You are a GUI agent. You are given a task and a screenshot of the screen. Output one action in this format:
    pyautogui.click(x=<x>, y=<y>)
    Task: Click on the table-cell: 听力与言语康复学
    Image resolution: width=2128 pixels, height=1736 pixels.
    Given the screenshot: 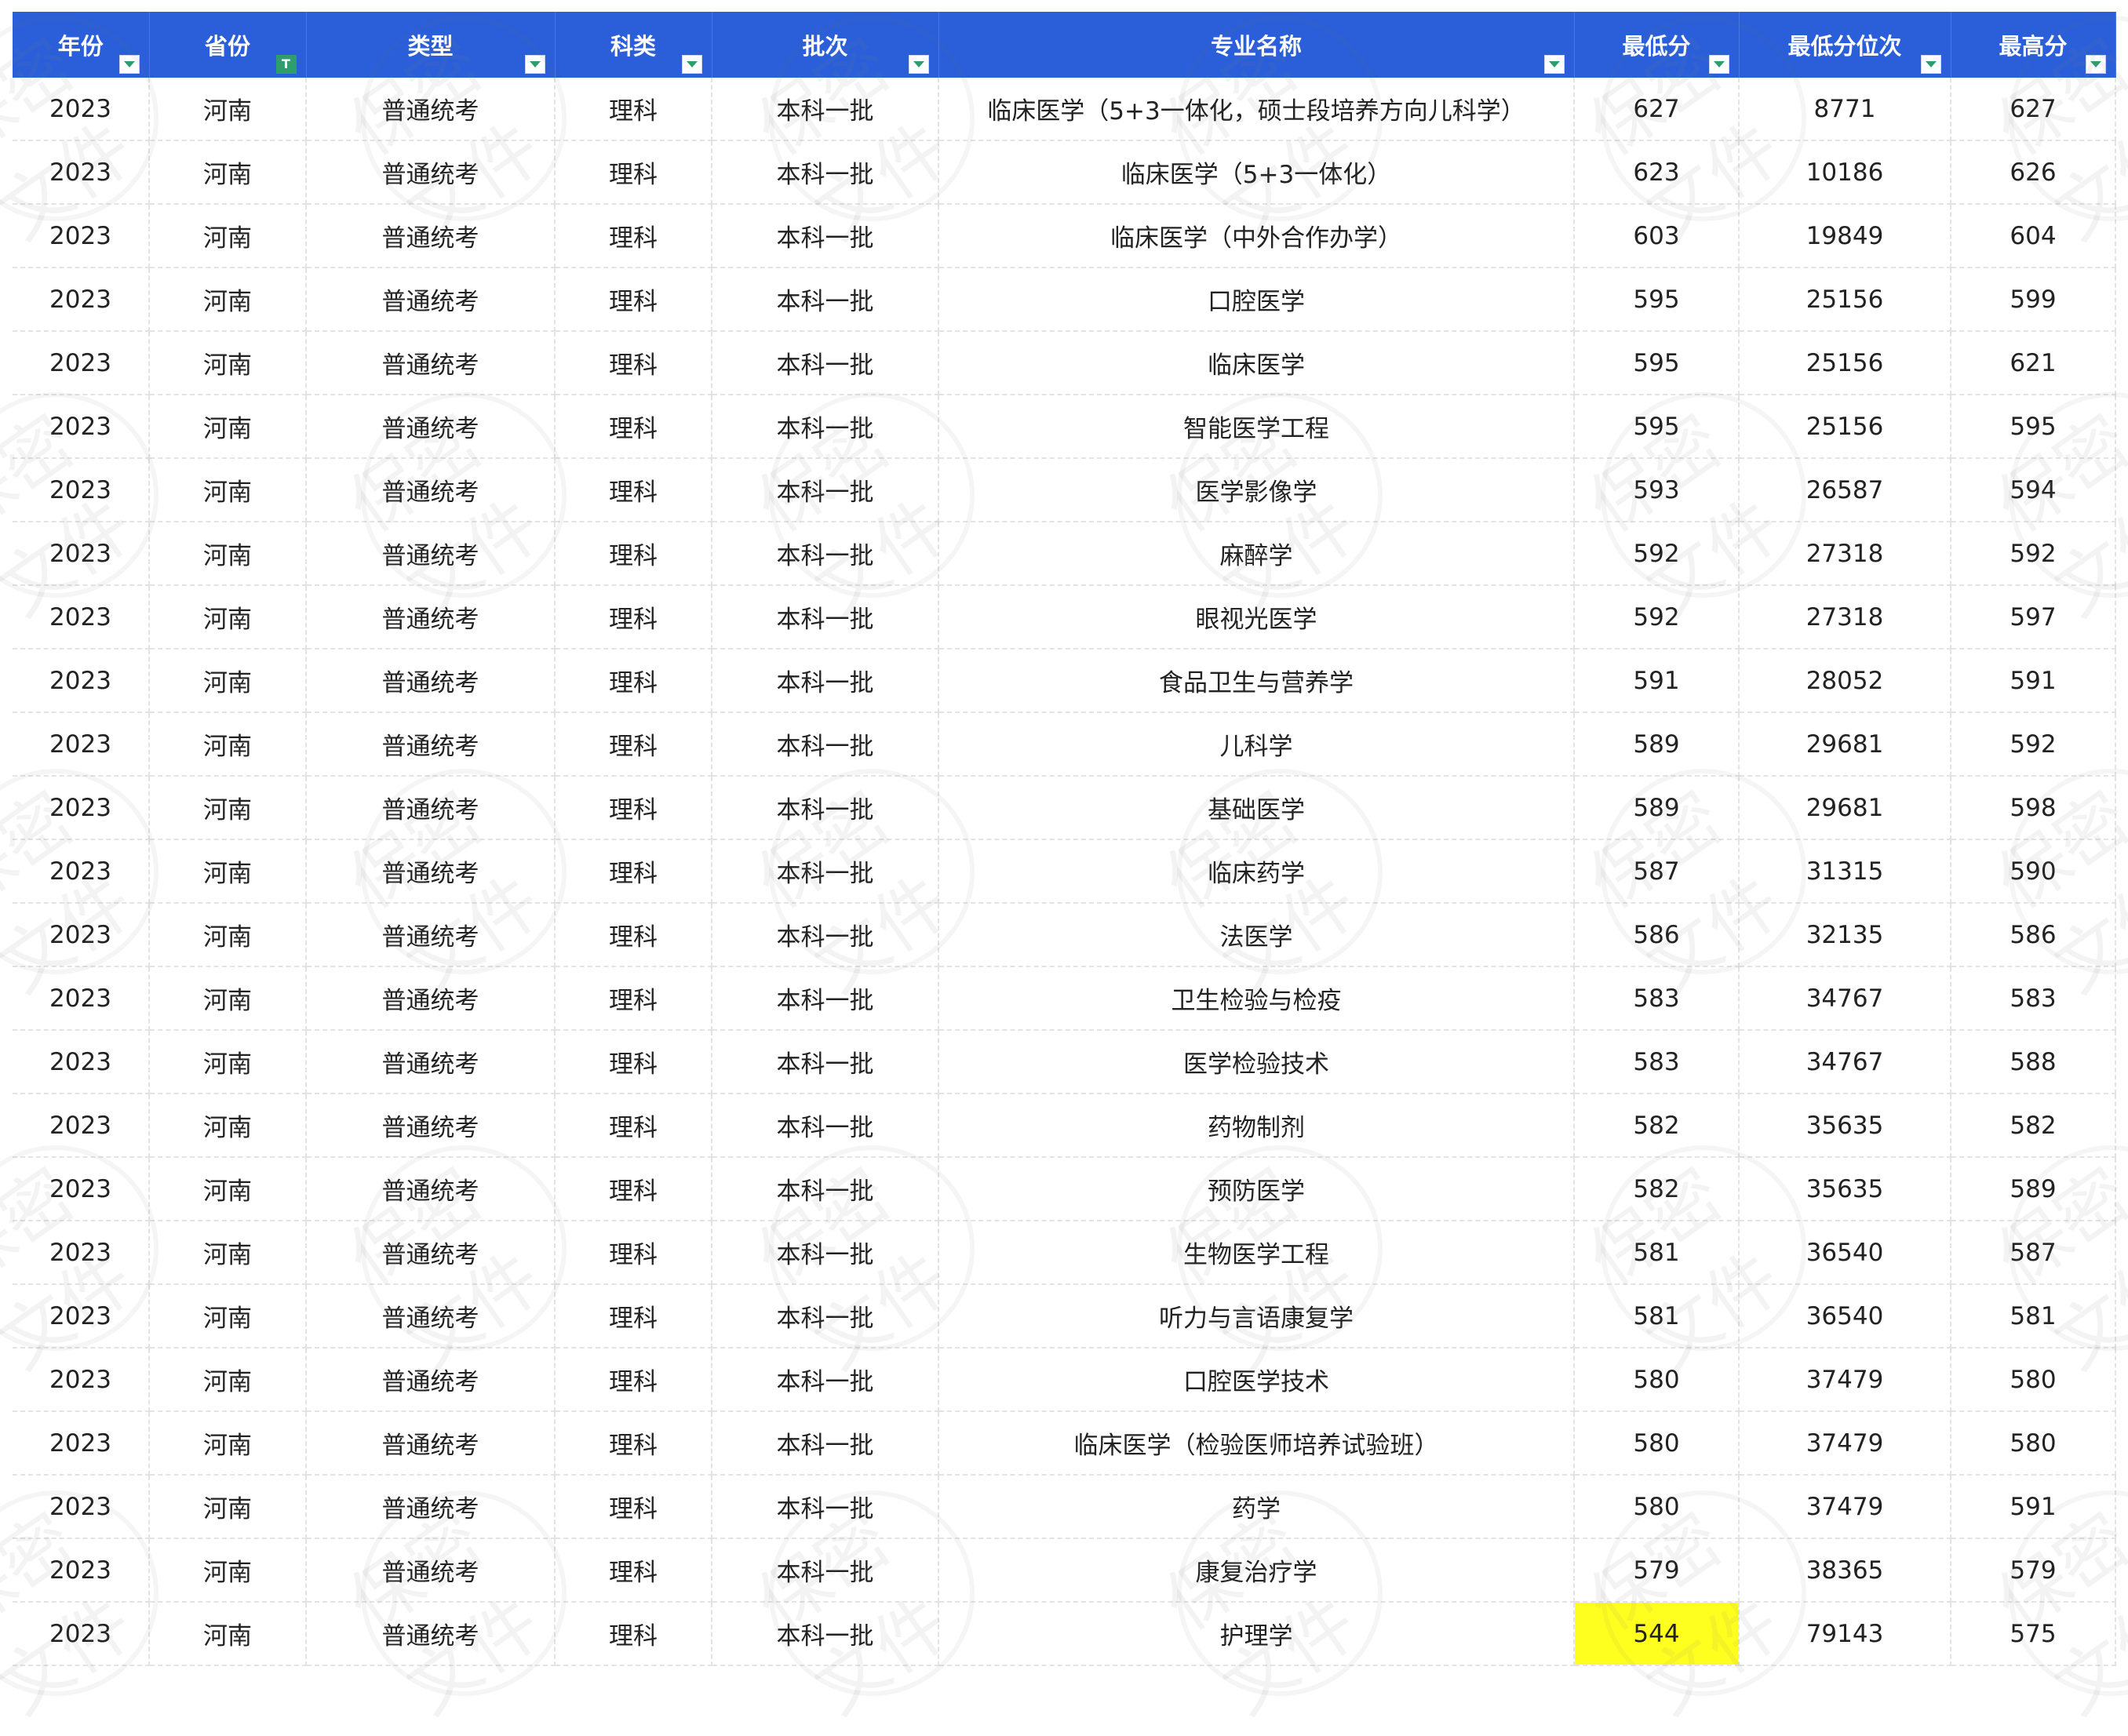 What is the action you would take?
    pyautogui.click(x=1256, y=1316)
    